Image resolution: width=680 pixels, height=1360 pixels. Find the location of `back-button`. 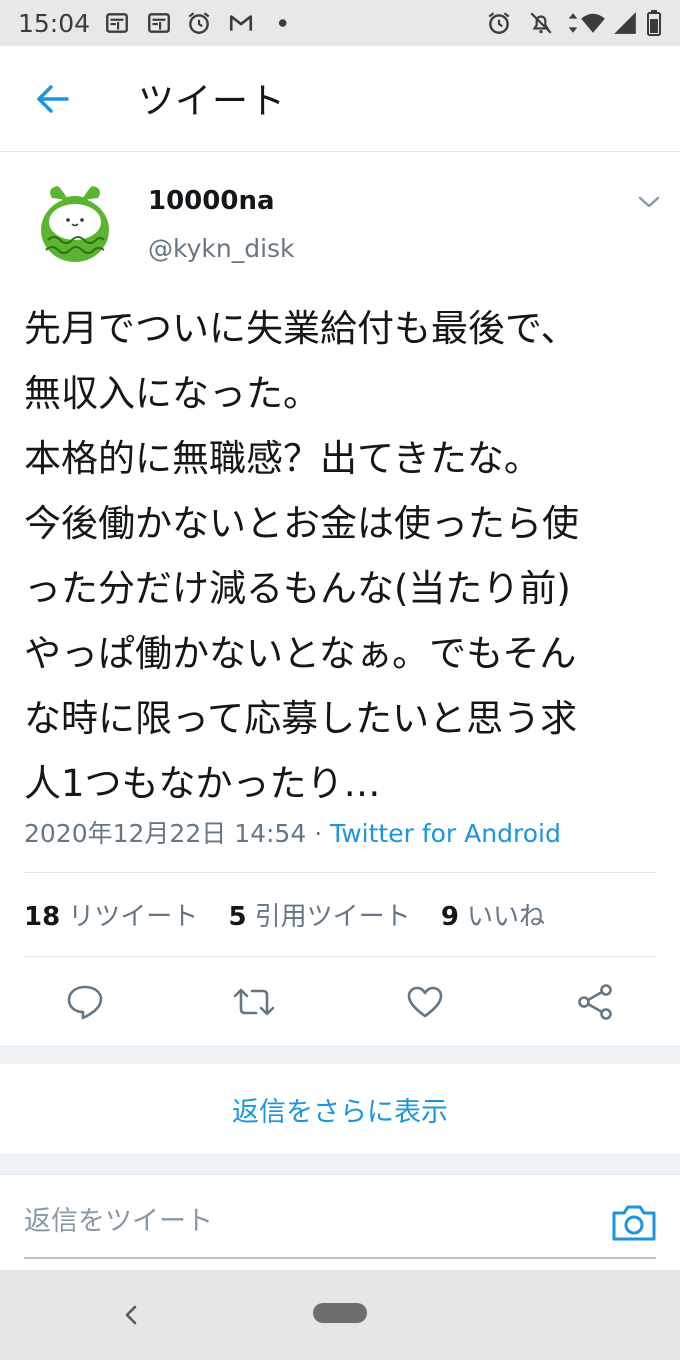

back-button is located at coordinates (53, 99).